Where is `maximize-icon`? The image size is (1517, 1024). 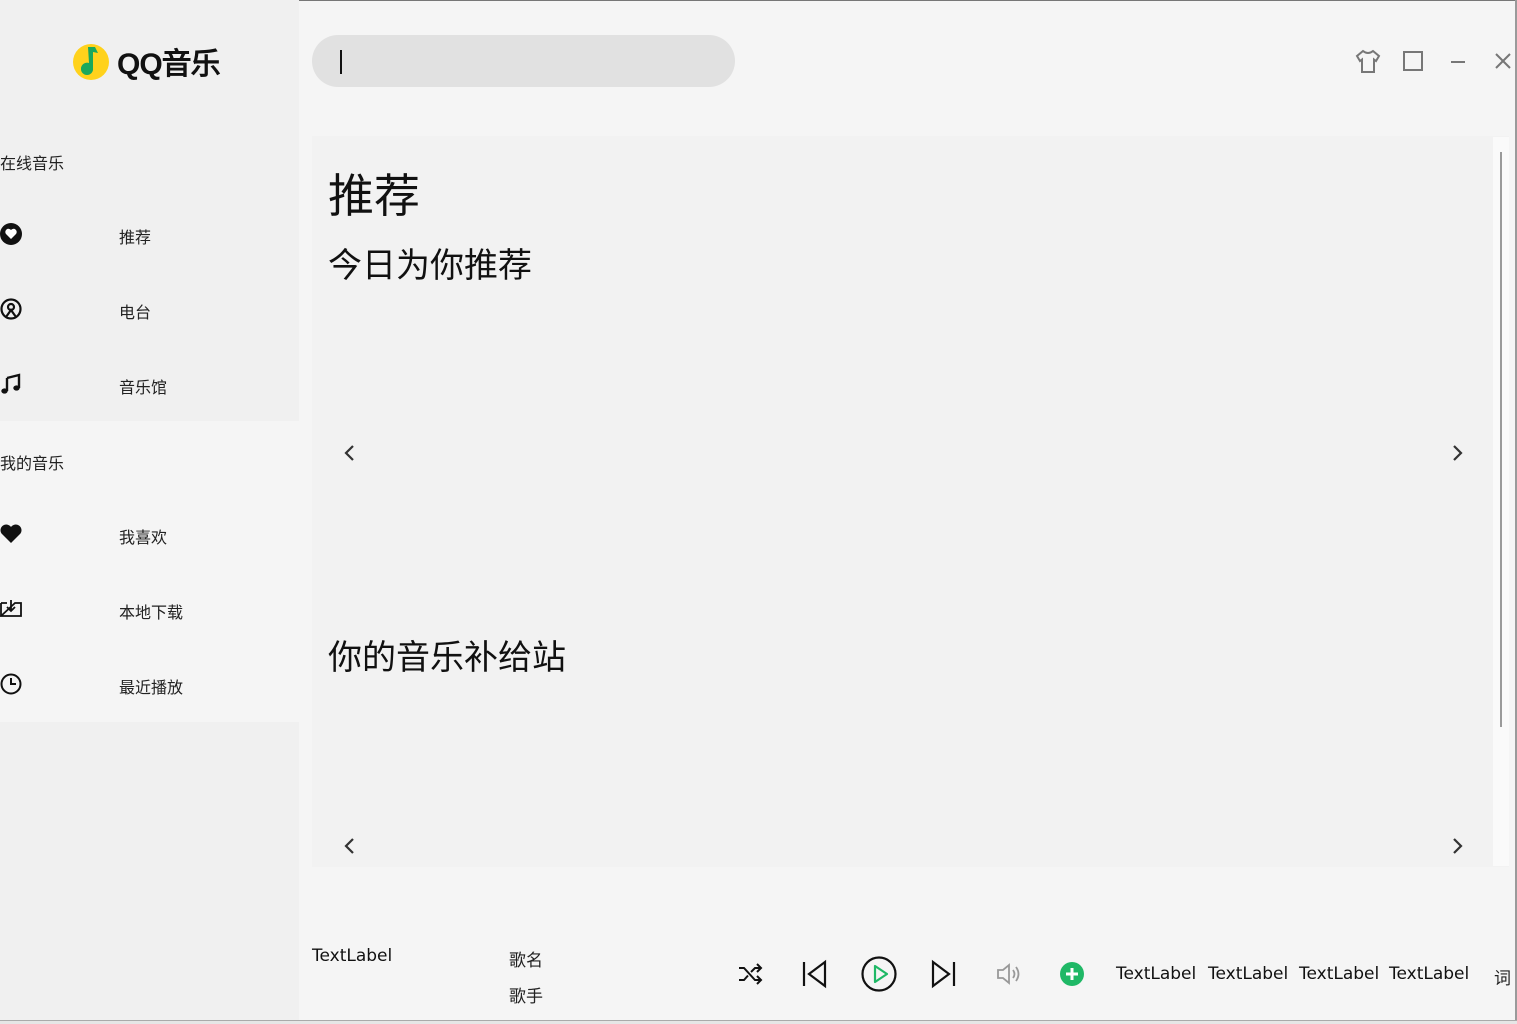 maximize-icon is located at coordinates (1413, 61).